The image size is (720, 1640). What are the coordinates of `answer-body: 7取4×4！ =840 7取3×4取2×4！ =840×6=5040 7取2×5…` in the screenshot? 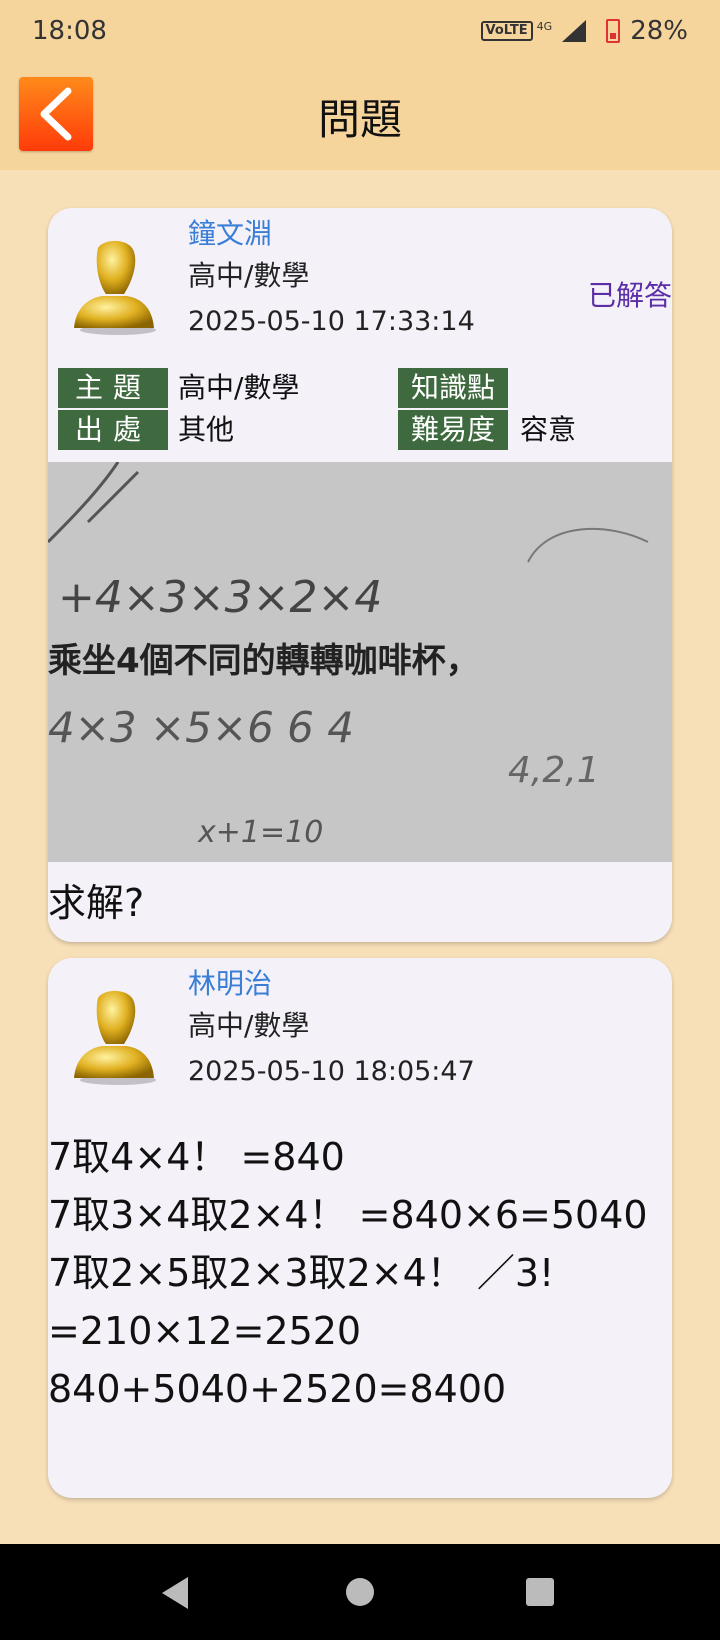 It's located at (348, 1273).